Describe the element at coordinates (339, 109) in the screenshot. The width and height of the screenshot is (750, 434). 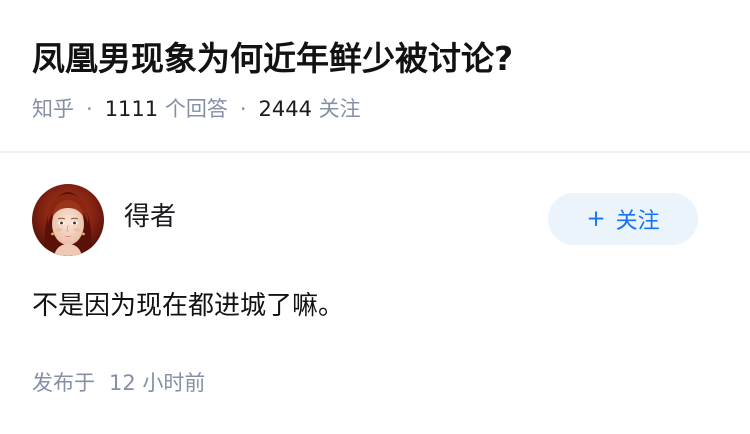
I see `follower-count-label: 关注` at that location.